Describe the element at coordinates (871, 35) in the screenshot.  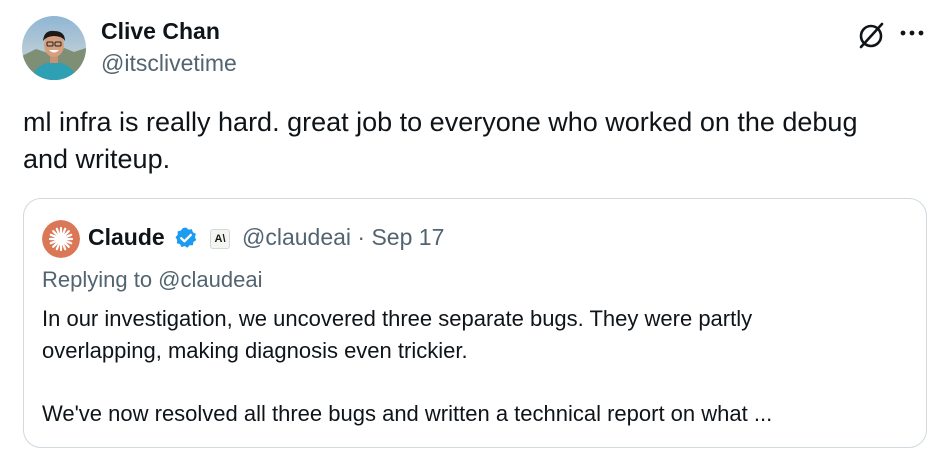
I see `x-logo-icon` at that location.